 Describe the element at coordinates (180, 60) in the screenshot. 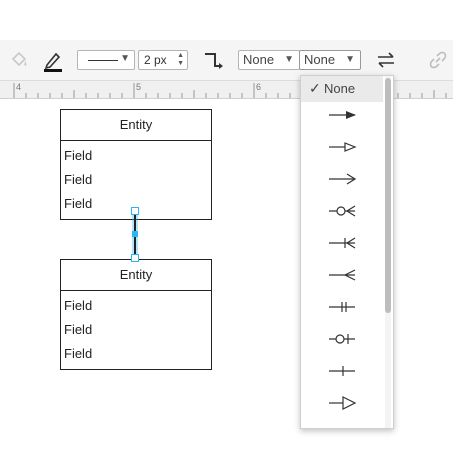

I see `spin-arrows-icon: ▲ ▼` at that location.